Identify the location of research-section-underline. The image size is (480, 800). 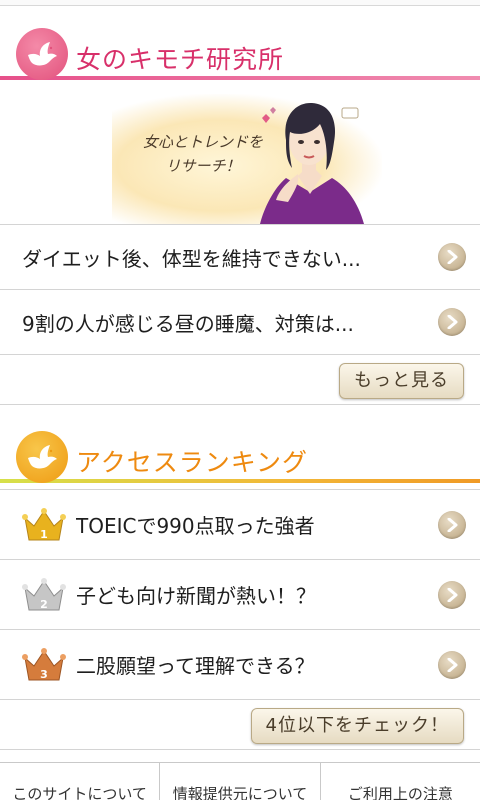
(240, 78).